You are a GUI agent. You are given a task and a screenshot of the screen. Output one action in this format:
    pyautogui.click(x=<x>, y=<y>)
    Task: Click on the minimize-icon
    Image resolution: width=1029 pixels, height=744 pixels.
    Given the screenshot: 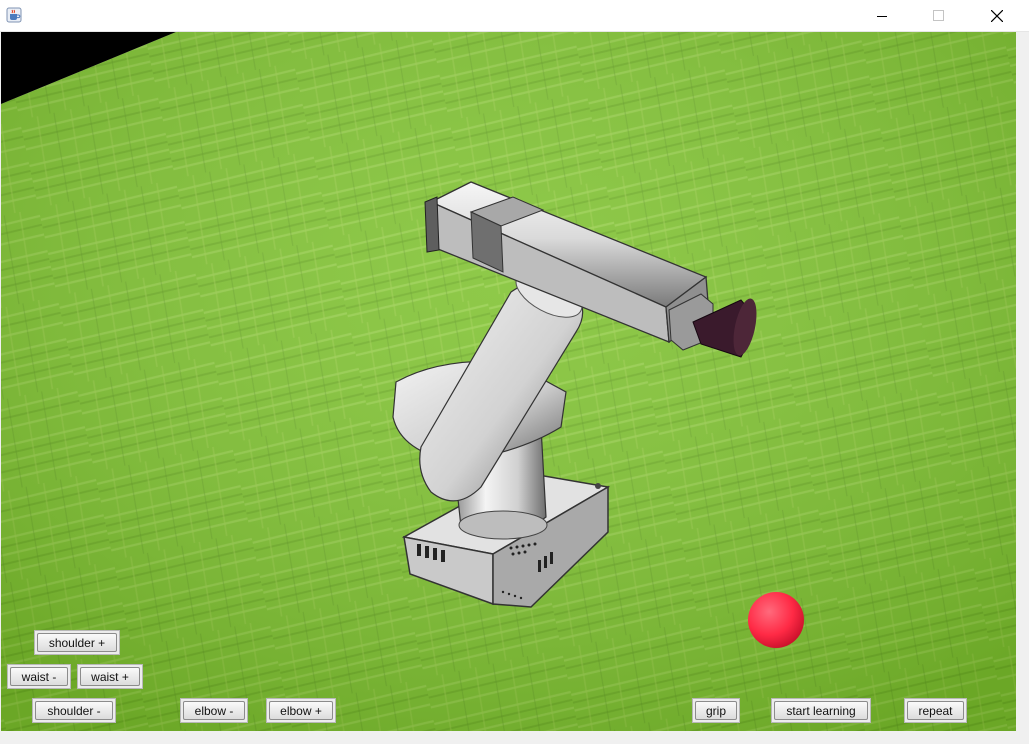 What is the action you would take?
    pyautogui.click(x=882, y=16)
    